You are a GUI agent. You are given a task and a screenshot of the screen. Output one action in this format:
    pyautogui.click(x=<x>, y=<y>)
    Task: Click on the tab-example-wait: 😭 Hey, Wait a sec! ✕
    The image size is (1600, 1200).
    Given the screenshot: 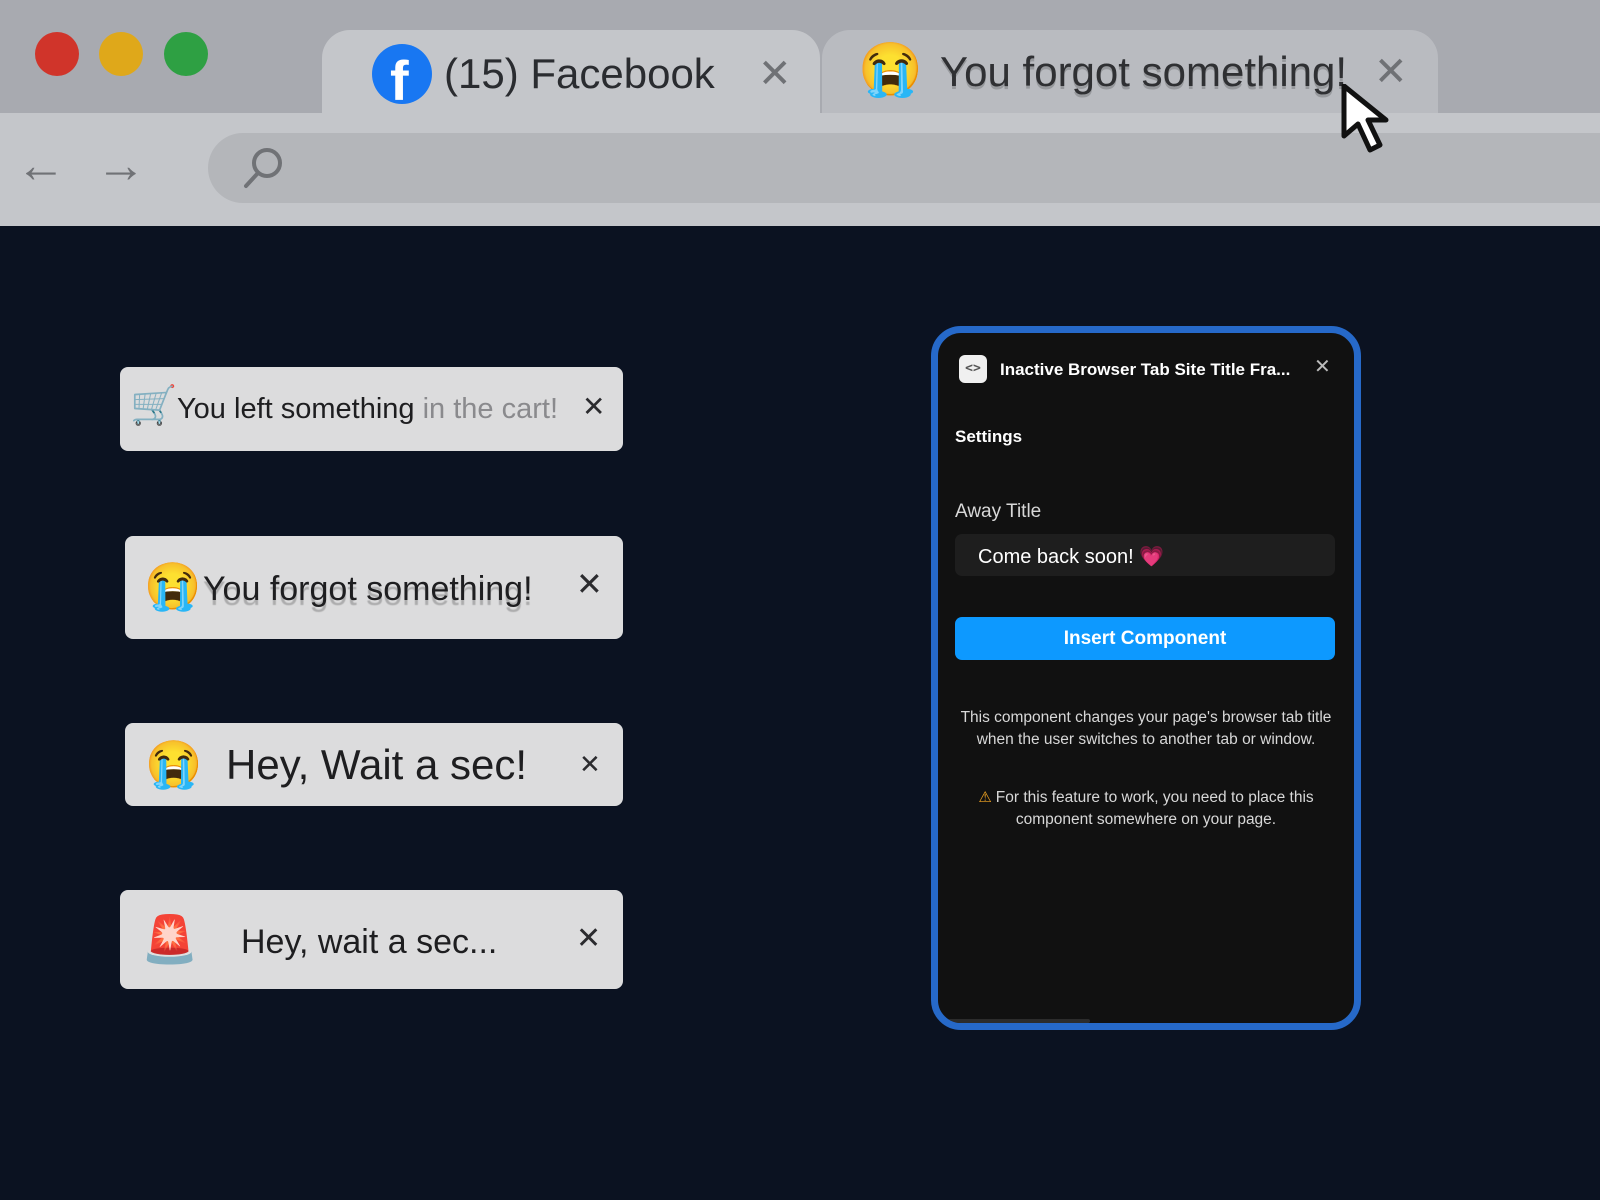 What is the action you would take?
    pyautogui.click(x=374, y=764)
    